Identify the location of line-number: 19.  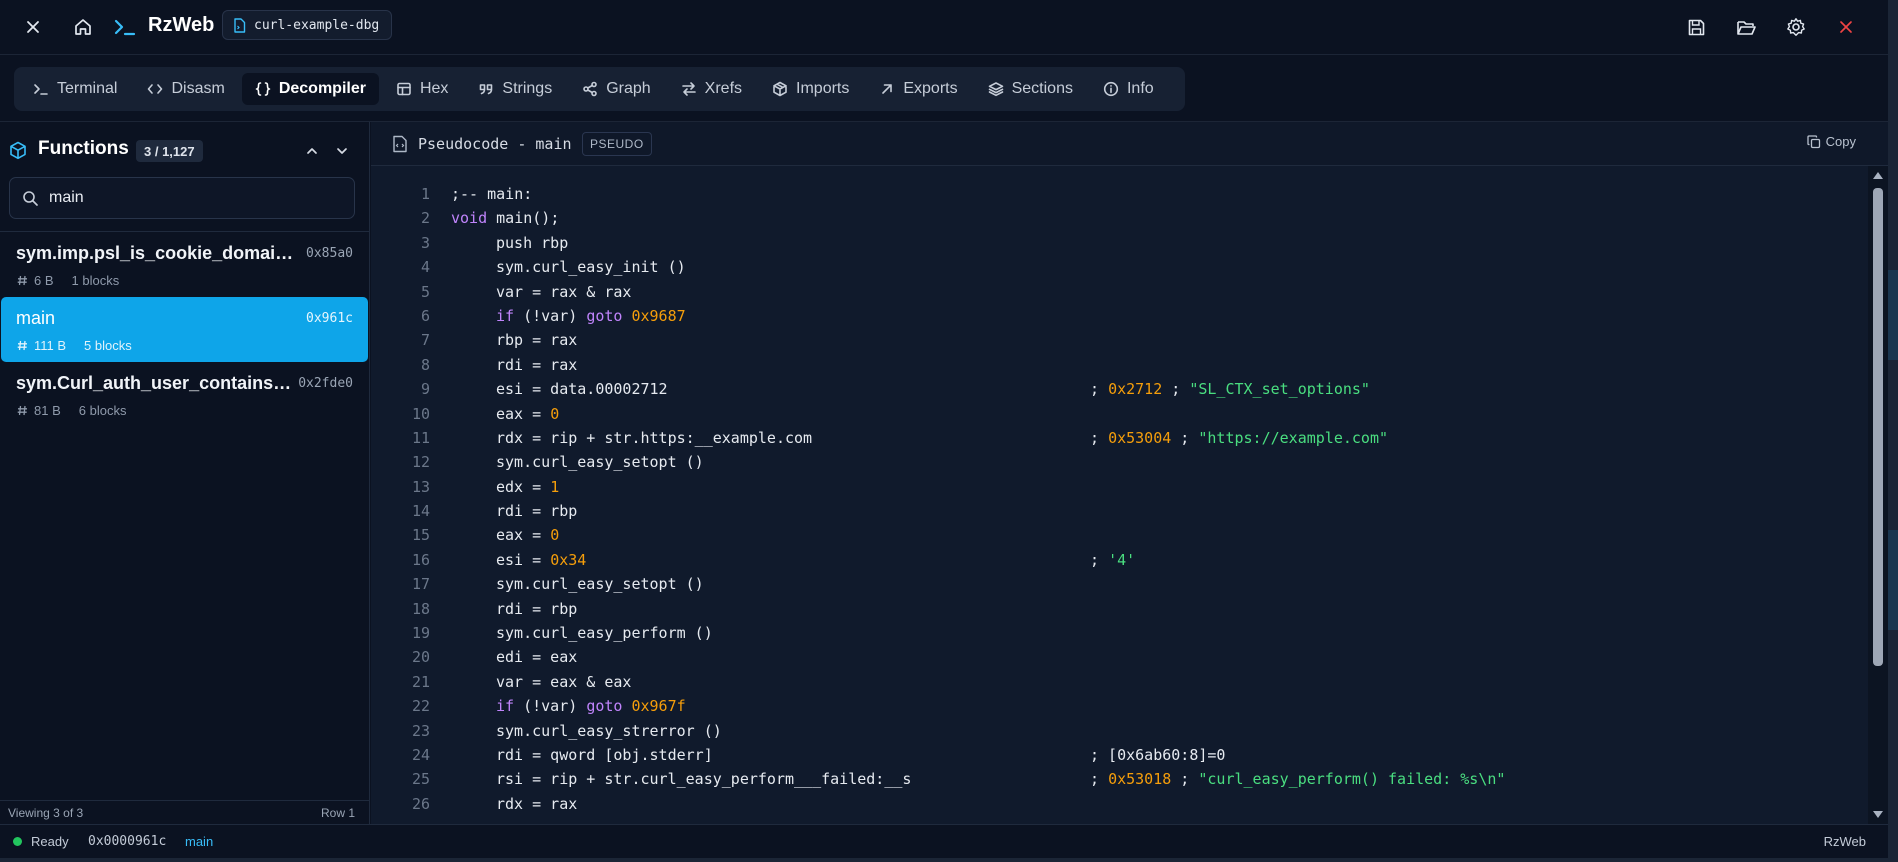
(420, 633).